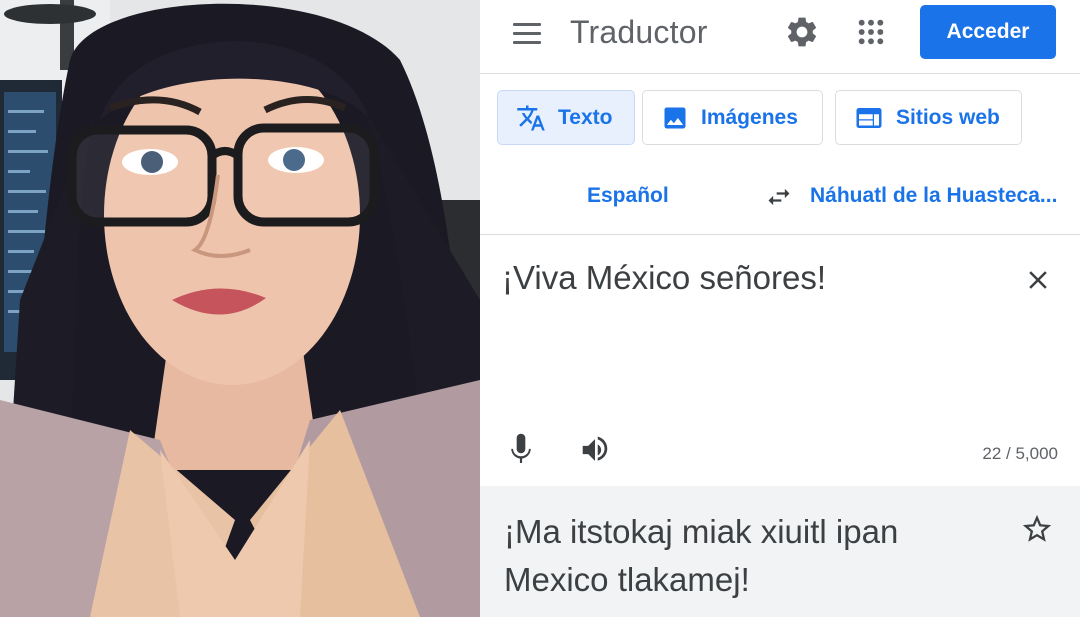 This screenshot has height=617, width=1080. I want to click on signin-button: Acceder, so click(988, 32).